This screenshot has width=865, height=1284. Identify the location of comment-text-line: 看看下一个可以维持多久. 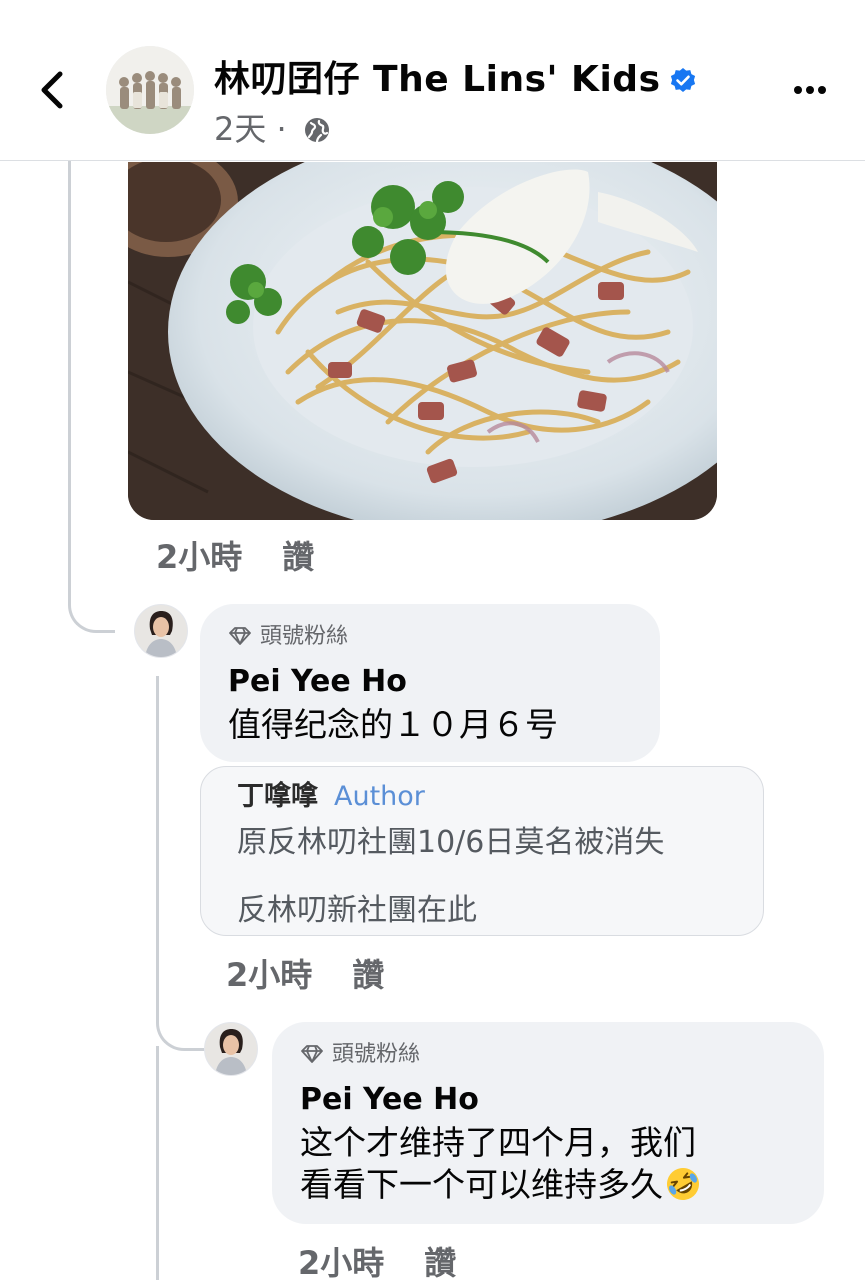
(548, 1185).